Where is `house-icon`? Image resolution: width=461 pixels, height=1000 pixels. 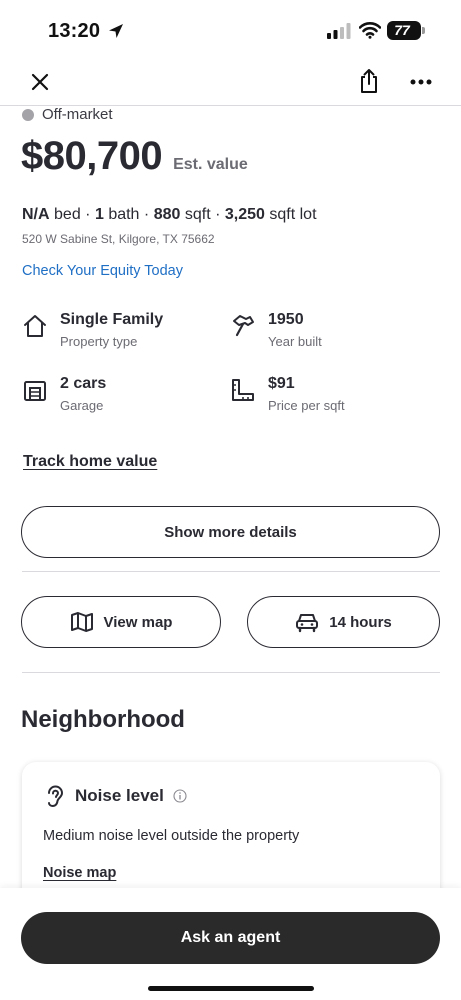
house-icon is located at coordinates (35, 326).